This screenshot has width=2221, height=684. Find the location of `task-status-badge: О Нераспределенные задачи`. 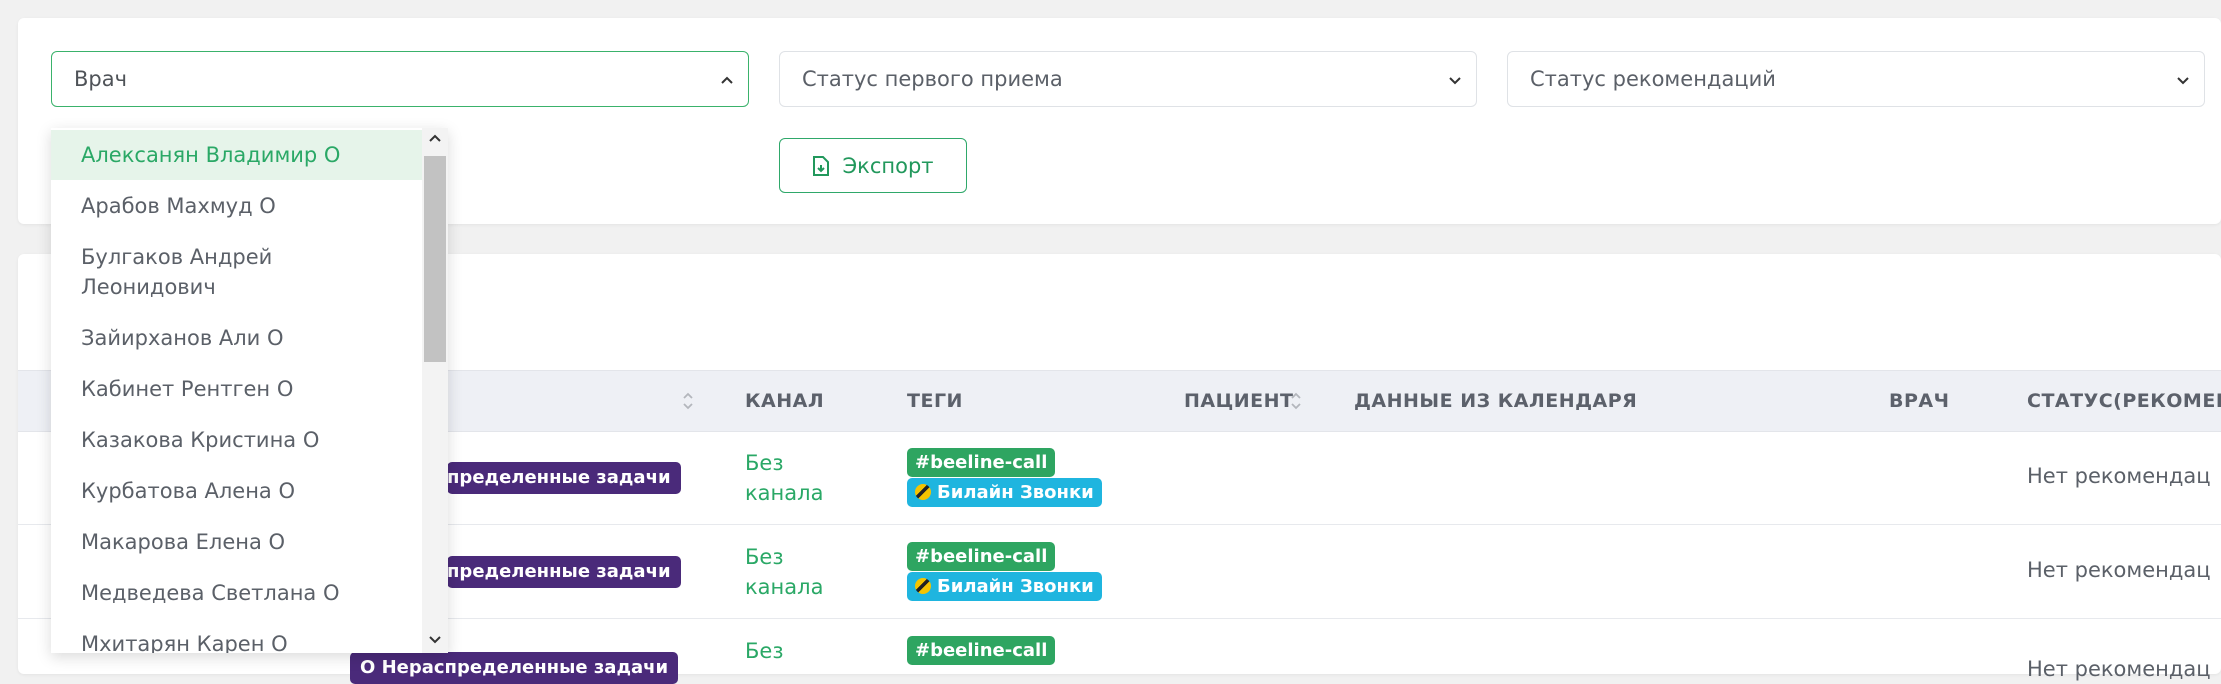

task-status-badge: О Нераспределенные задачи is located at coordinates (514, 668).